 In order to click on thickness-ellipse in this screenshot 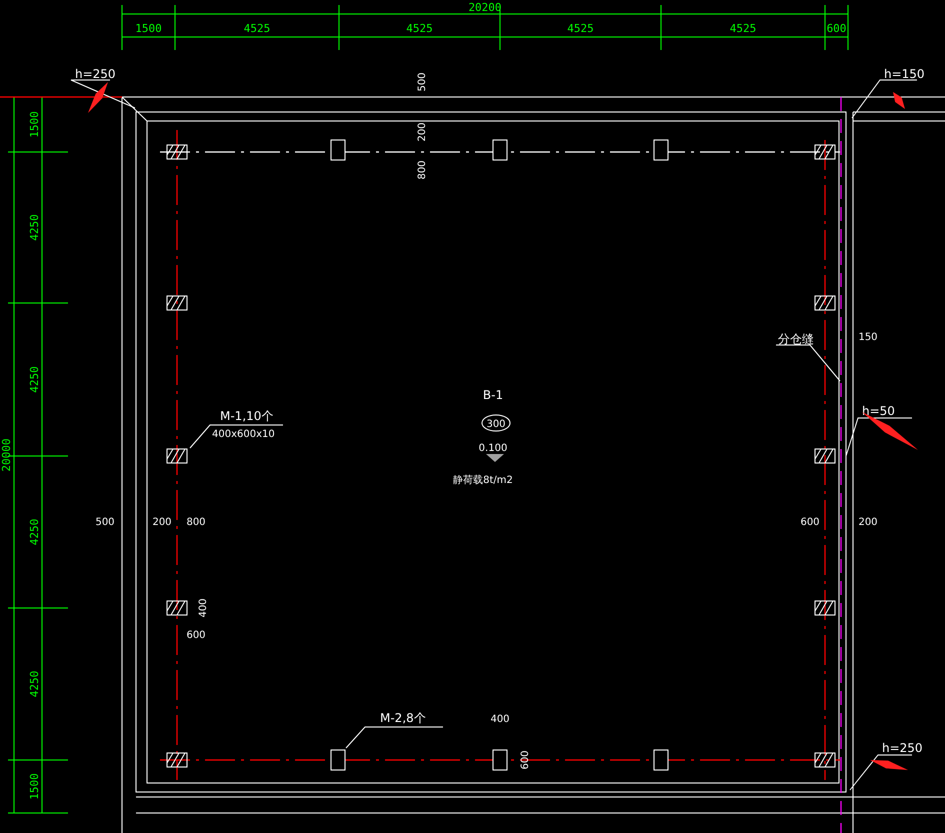, I will do `click(496, 423)`.